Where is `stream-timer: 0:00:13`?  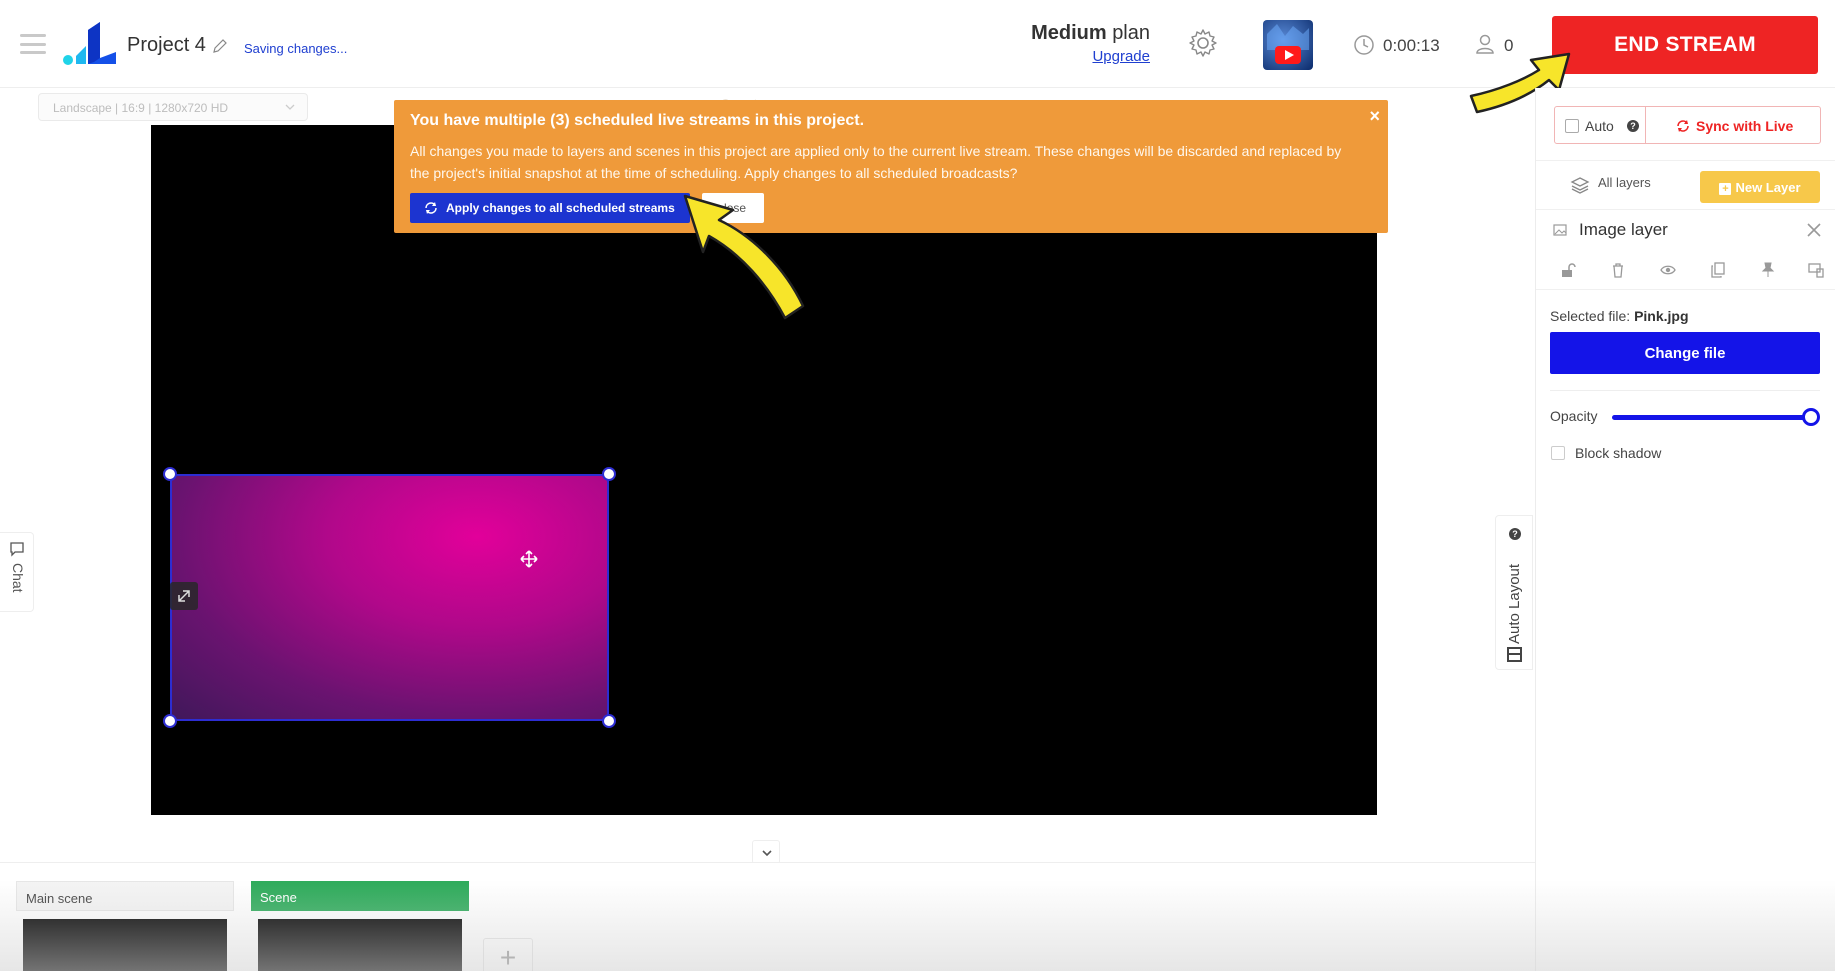
stream-timer: 0:00:13 is located at coordinates (1411, 45).